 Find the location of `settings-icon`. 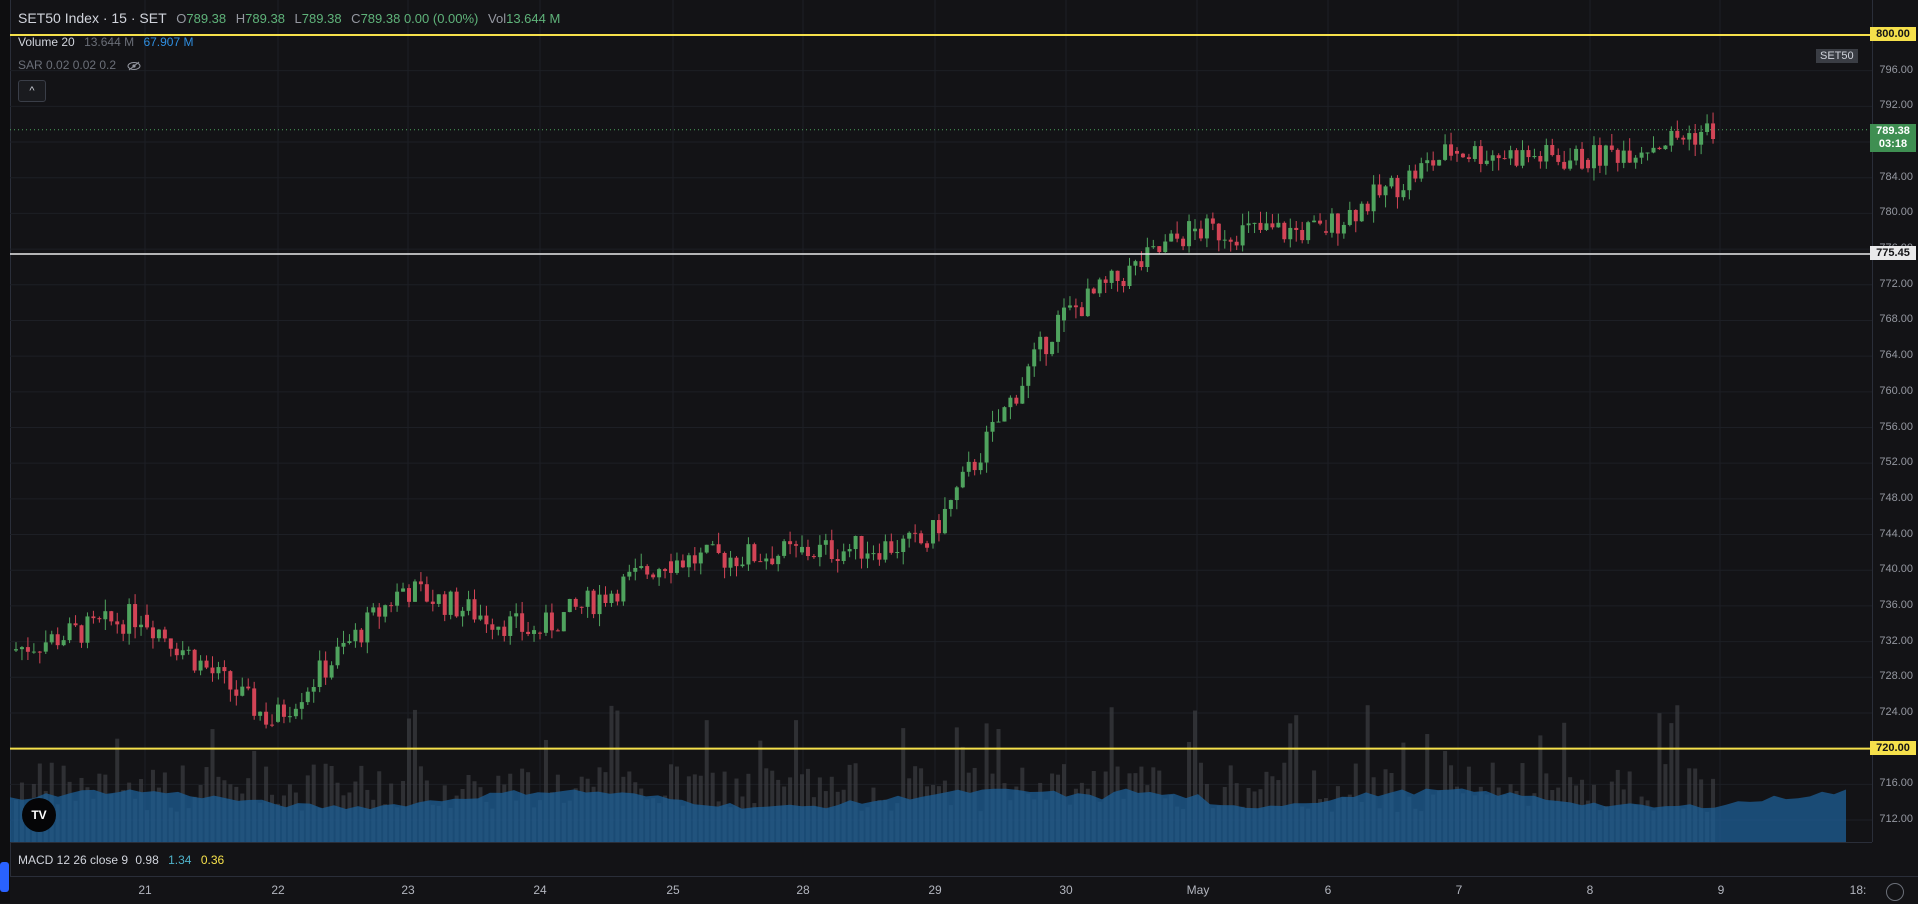

settings-icon is located at coordinates (1895, 892).